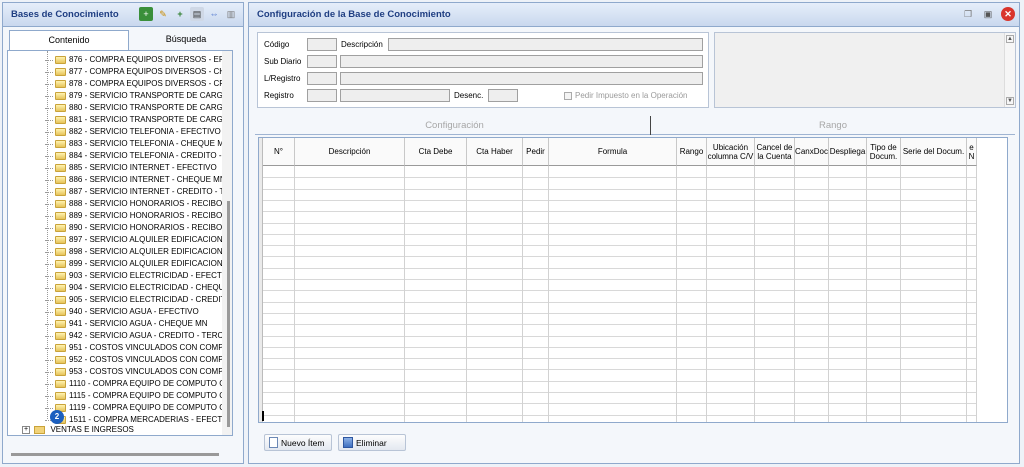 The width and height of the screenshot is (1024, 467). What do you see at coordinates (138, 204) in the screenshot?
I see `tree-item: 888 - SERVICIO HONORARIOS - RECIBO HO` at bounding box center [138, 204].